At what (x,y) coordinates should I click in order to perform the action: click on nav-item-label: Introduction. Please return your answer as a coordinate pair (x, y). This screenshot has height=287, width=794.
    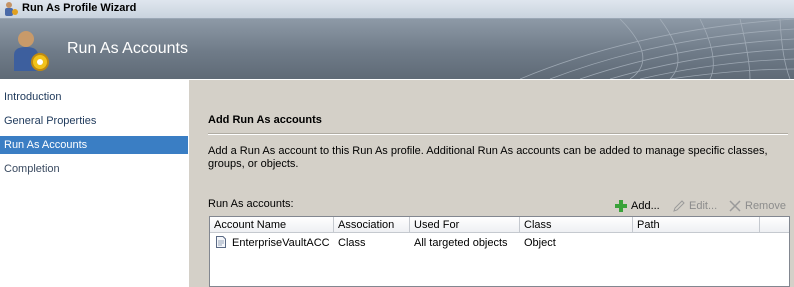
    Looking at the image, I should click on (33, 97).